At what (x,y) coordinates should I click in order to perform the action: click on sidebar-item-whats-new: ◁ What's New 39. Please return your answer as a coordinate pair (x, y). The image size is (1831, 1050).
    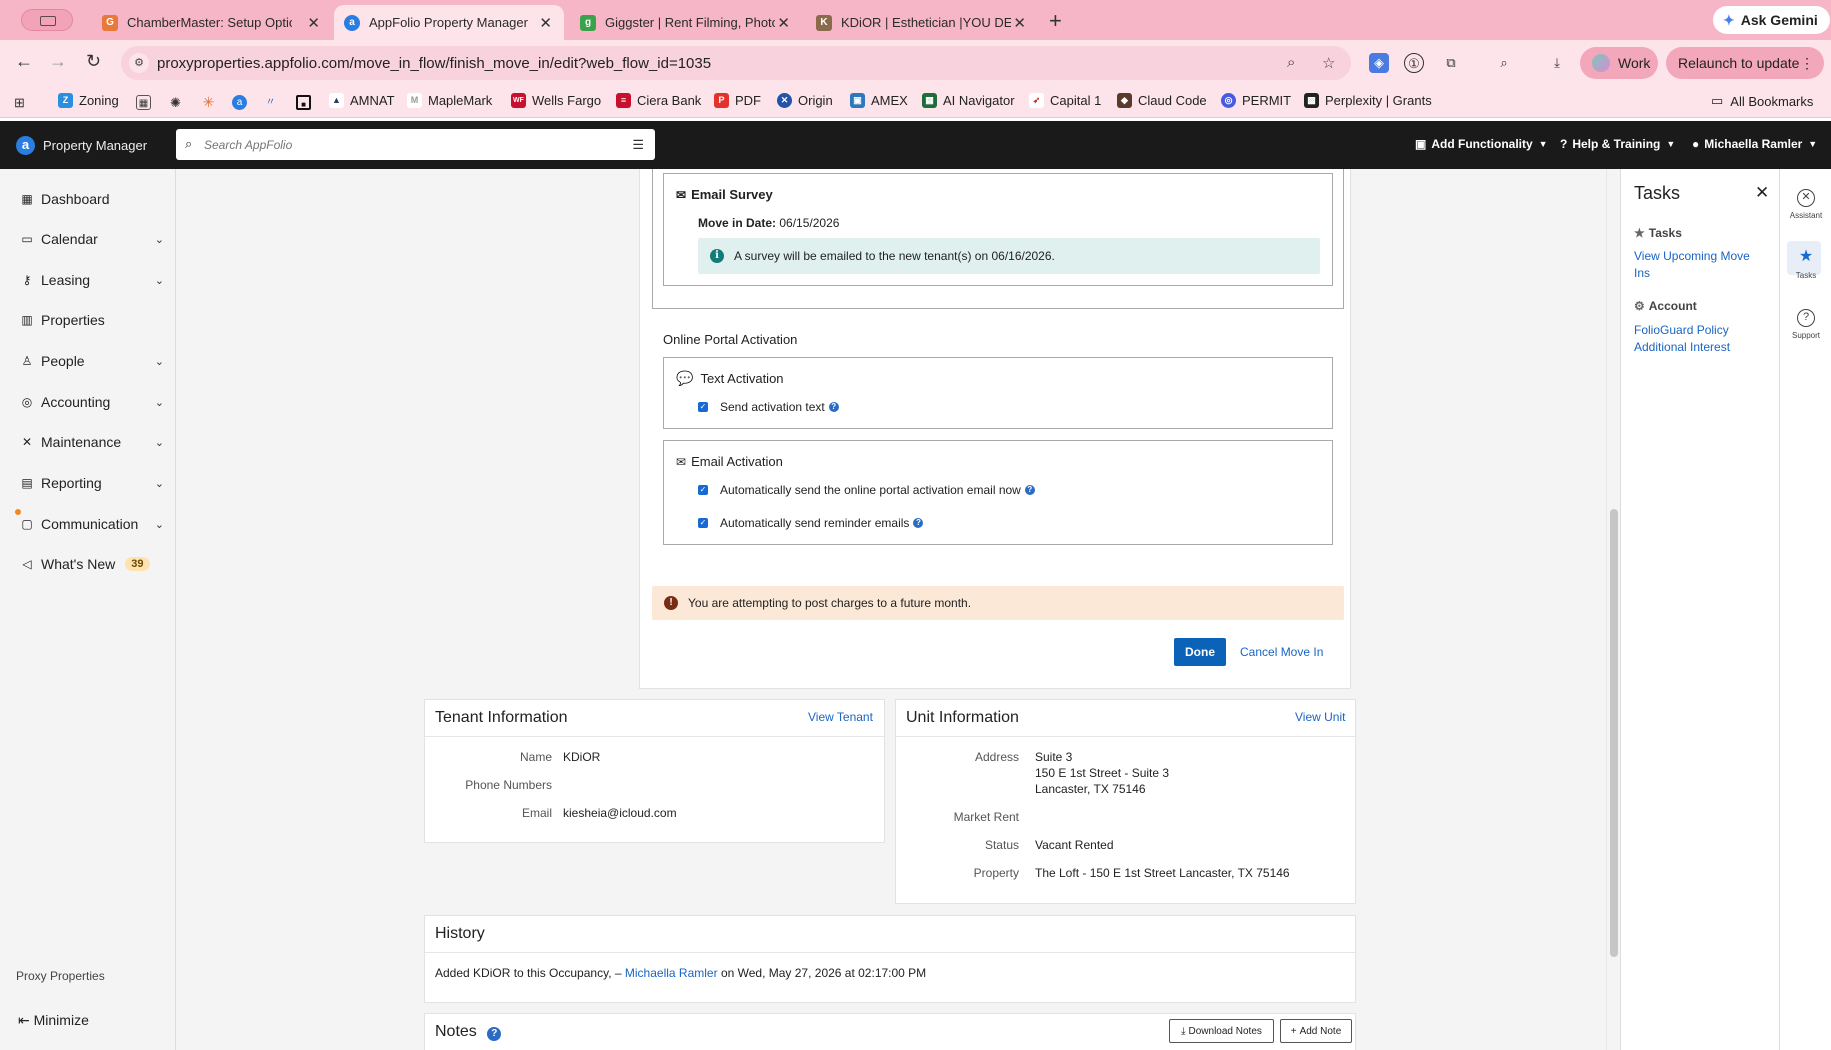
    Looking at the image, I should click on (92, 564).